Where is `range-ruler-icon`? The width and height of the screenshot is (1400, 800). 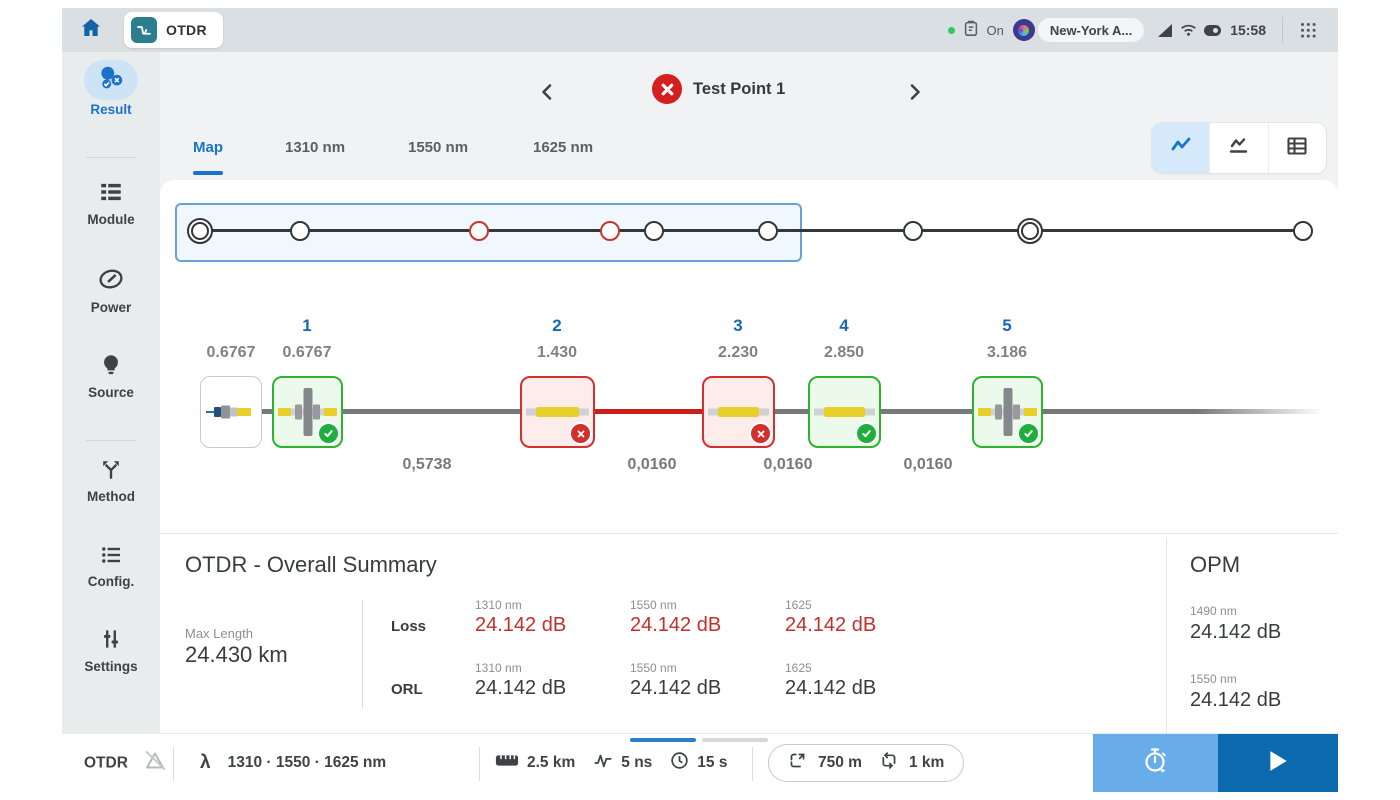
range-ruler-icon is located at coordinates (507, 763).